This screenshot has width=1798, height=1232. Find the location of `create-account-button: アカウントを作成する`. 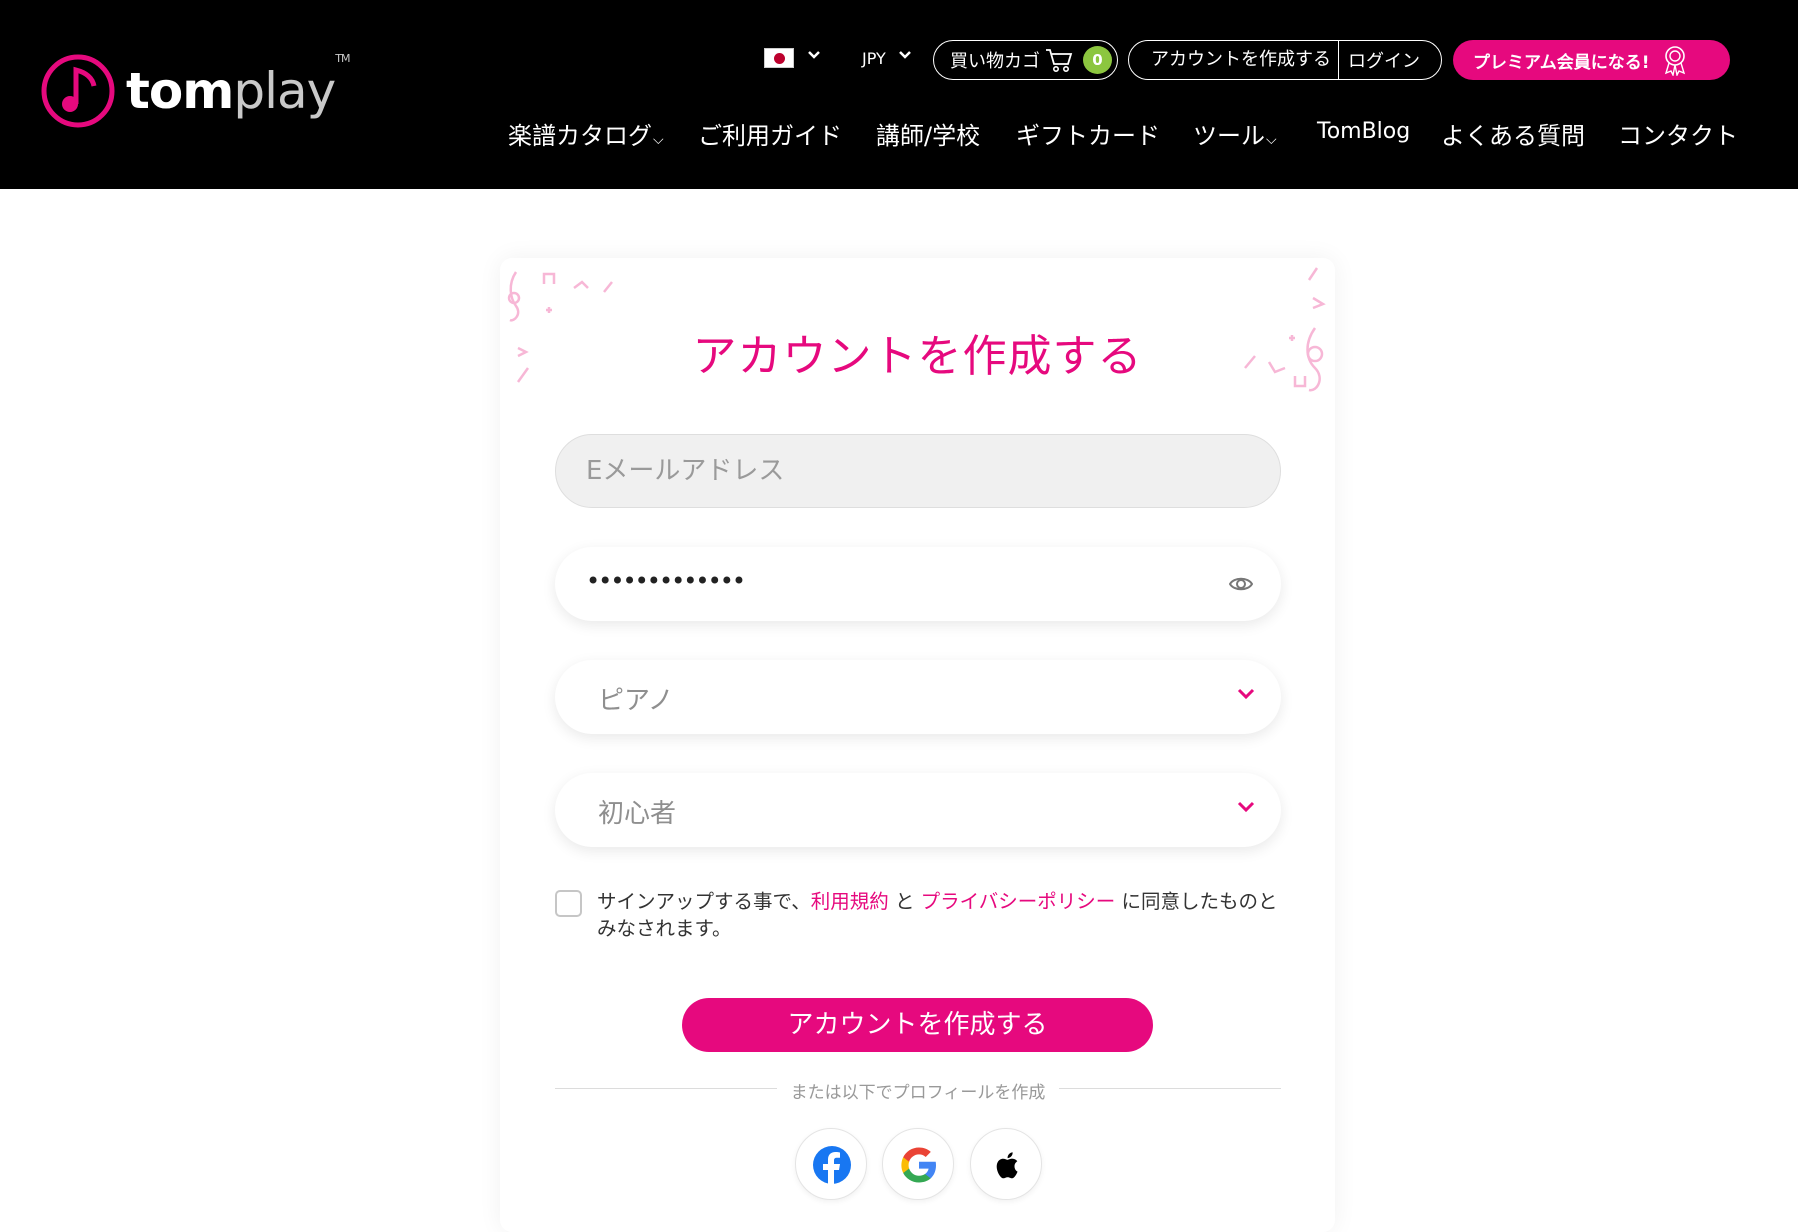

create-account-button: アカウントを作成する is located at coordinates (917, 1025).